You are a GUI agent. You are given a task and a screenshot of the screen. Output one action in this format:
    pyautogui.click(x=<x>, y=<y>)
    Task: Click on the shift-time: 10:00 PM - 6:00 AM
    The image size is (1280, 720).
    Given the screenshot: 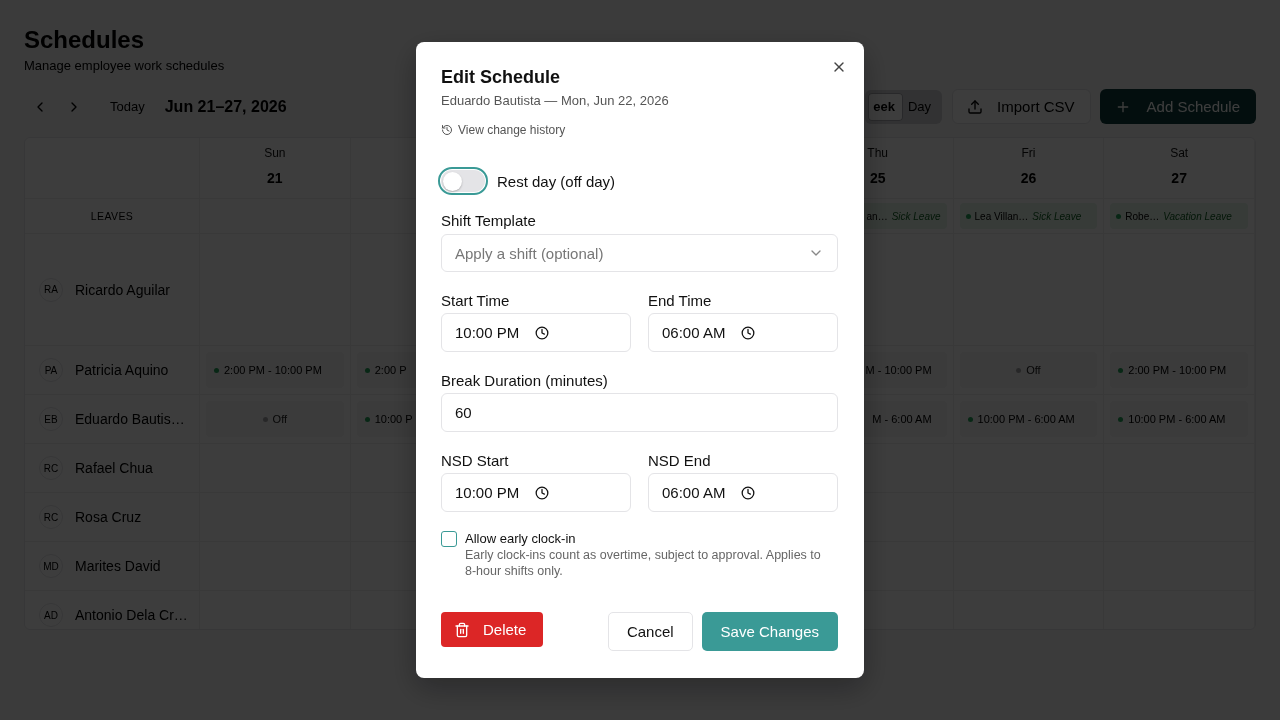 What is the action you would take?
    pyautogui.click(x=1177, y=419)
    